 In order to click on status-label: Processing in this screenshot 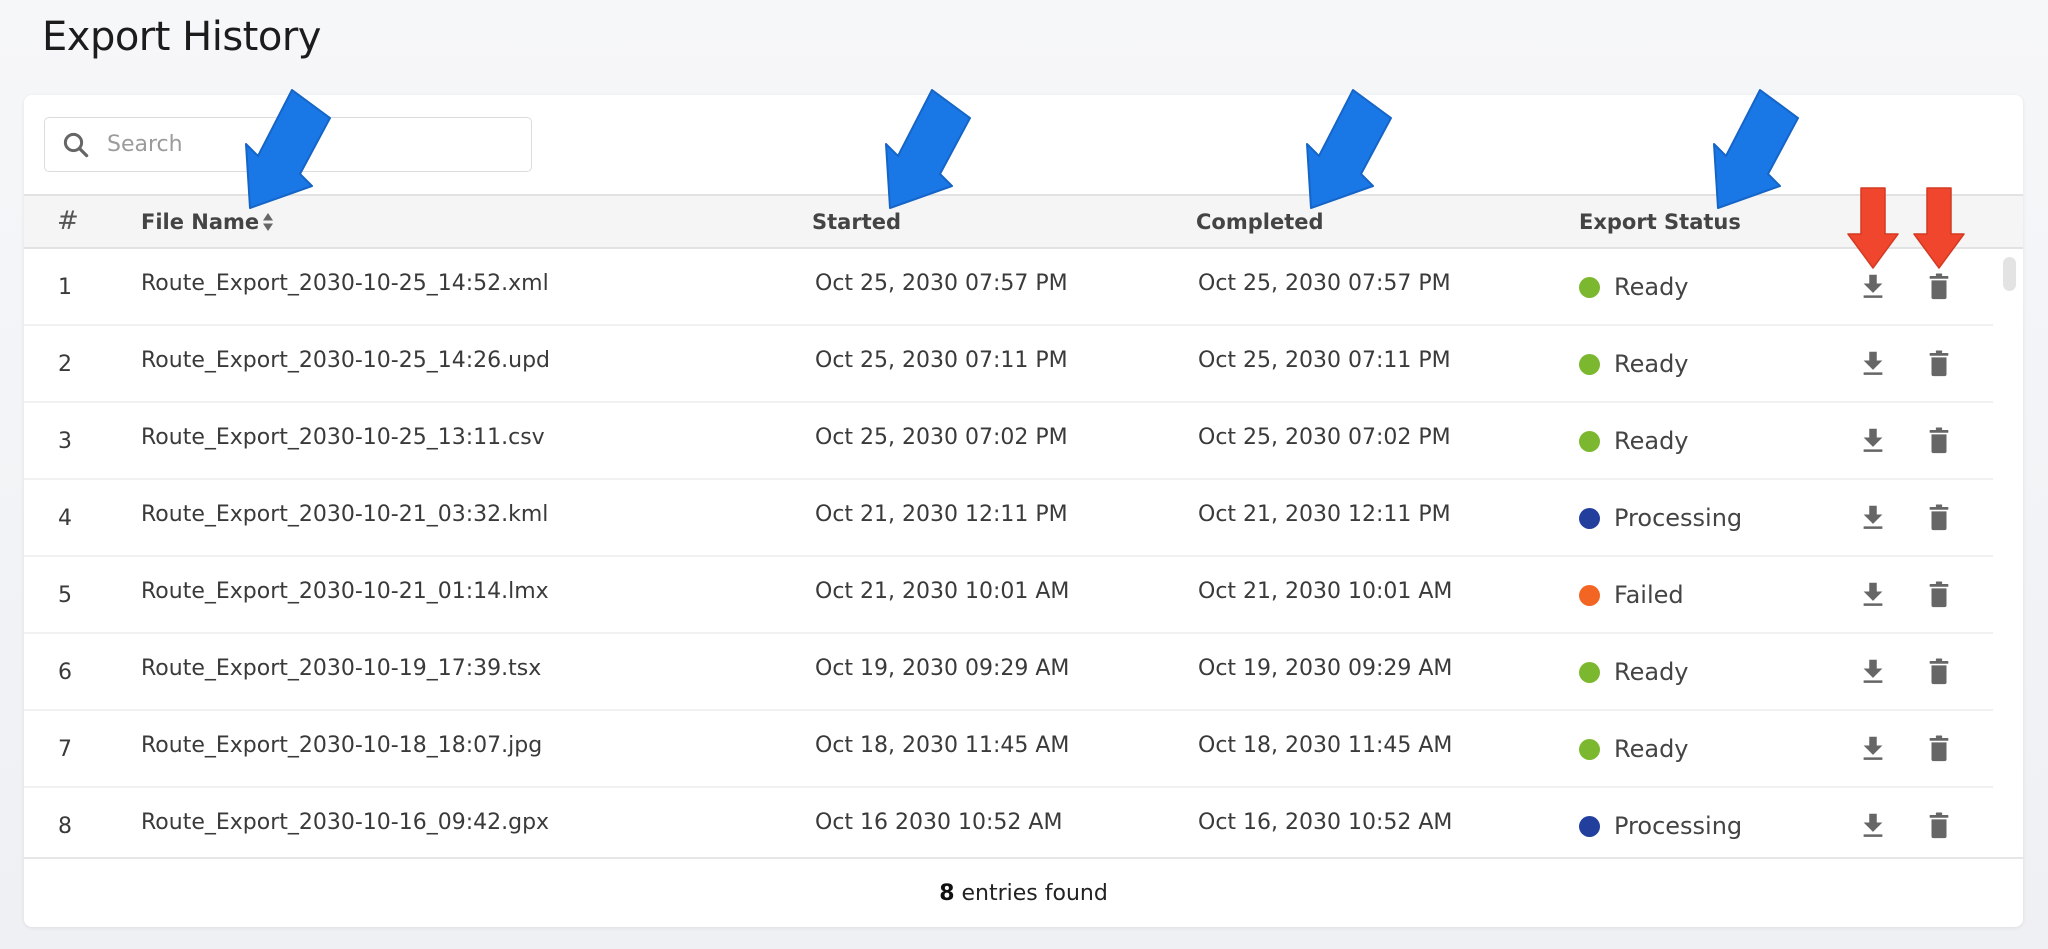, I will do `click(1678, 826)`.